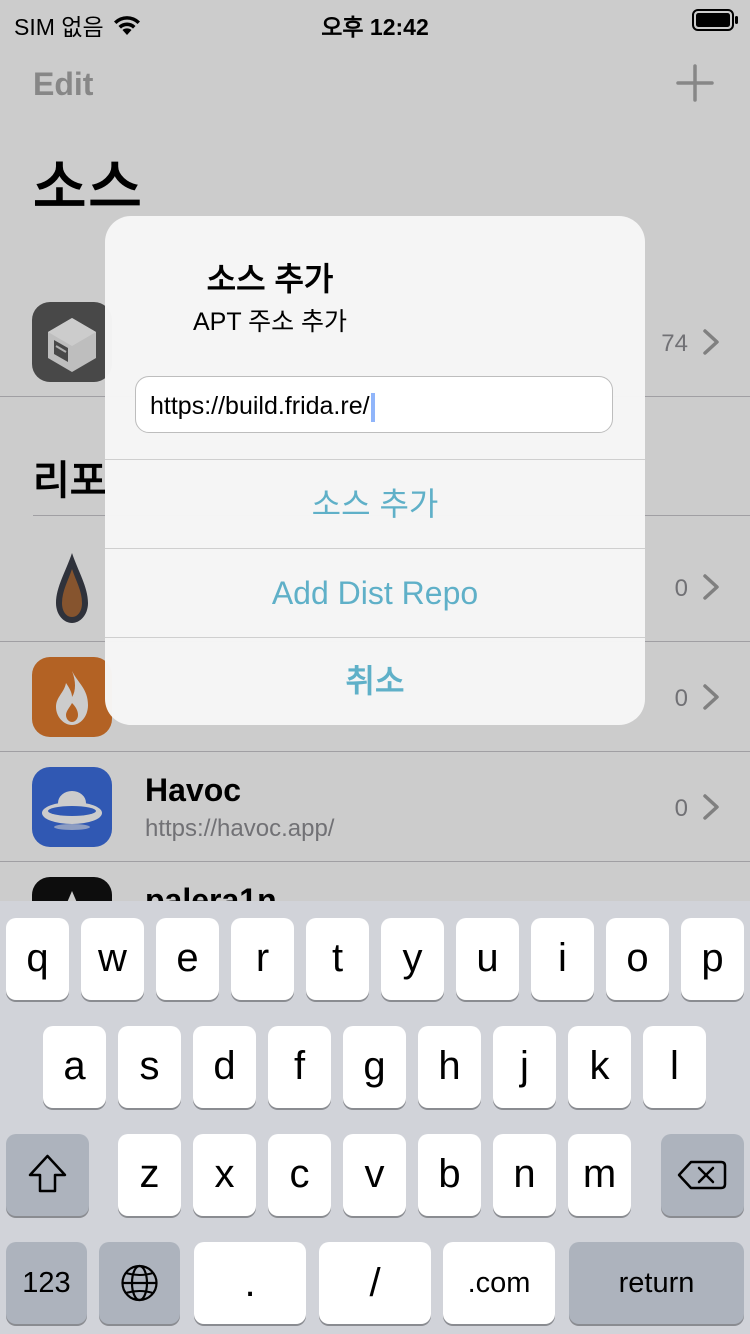 This screenshot has width=750, height=1334. I want to click on repo-url-input: https://build.frida.re/, so click(374, 404).